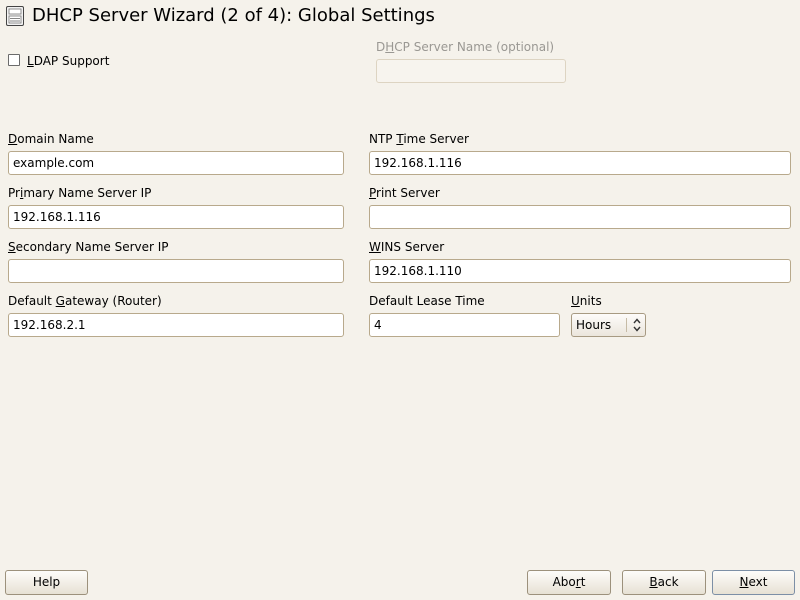 The image size is (800, 600). Describe the element at coordinates (637, 325) in the screenshot. I see `spin-arrows-icon` at that location.